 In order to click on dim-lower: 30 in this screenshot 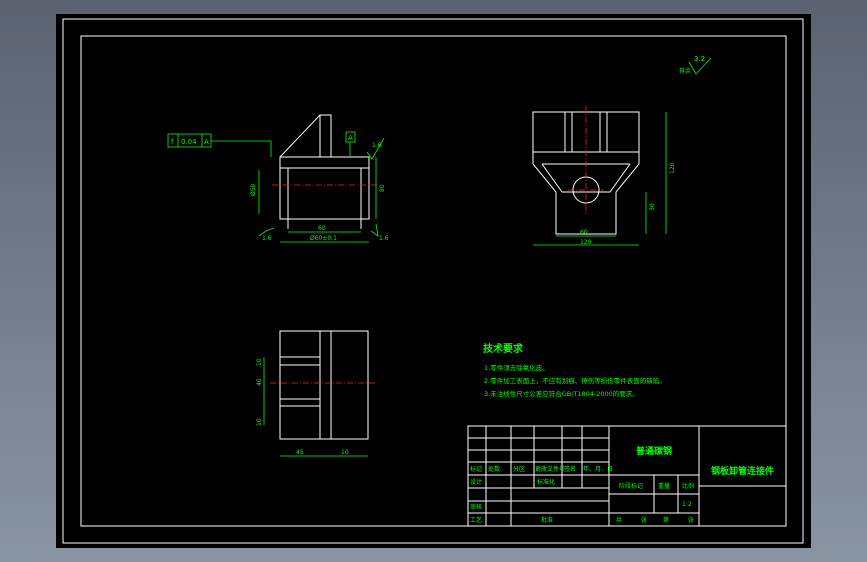, I will do `click(652, 207)`.